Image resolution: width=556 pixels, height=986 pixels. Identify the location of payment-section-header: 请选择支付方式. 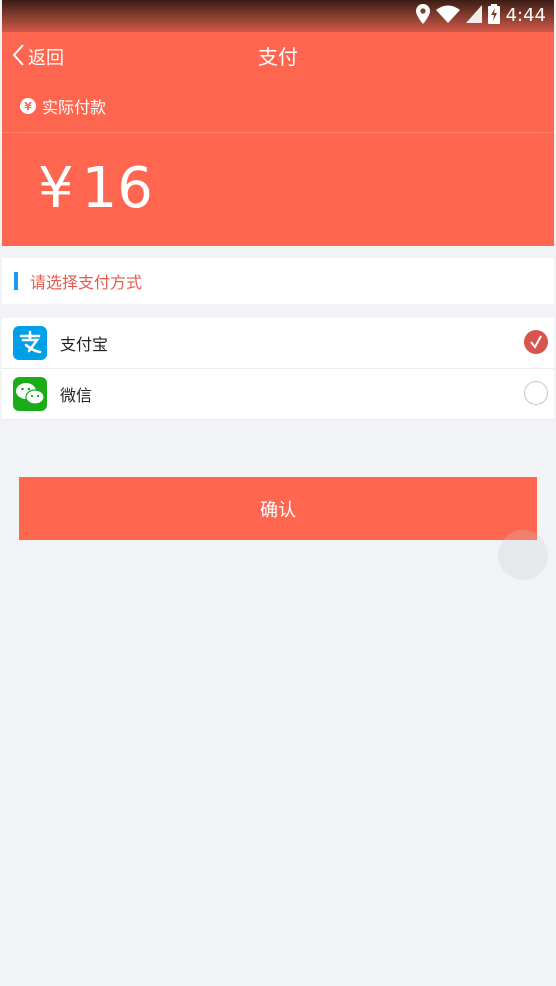
(278, 281).